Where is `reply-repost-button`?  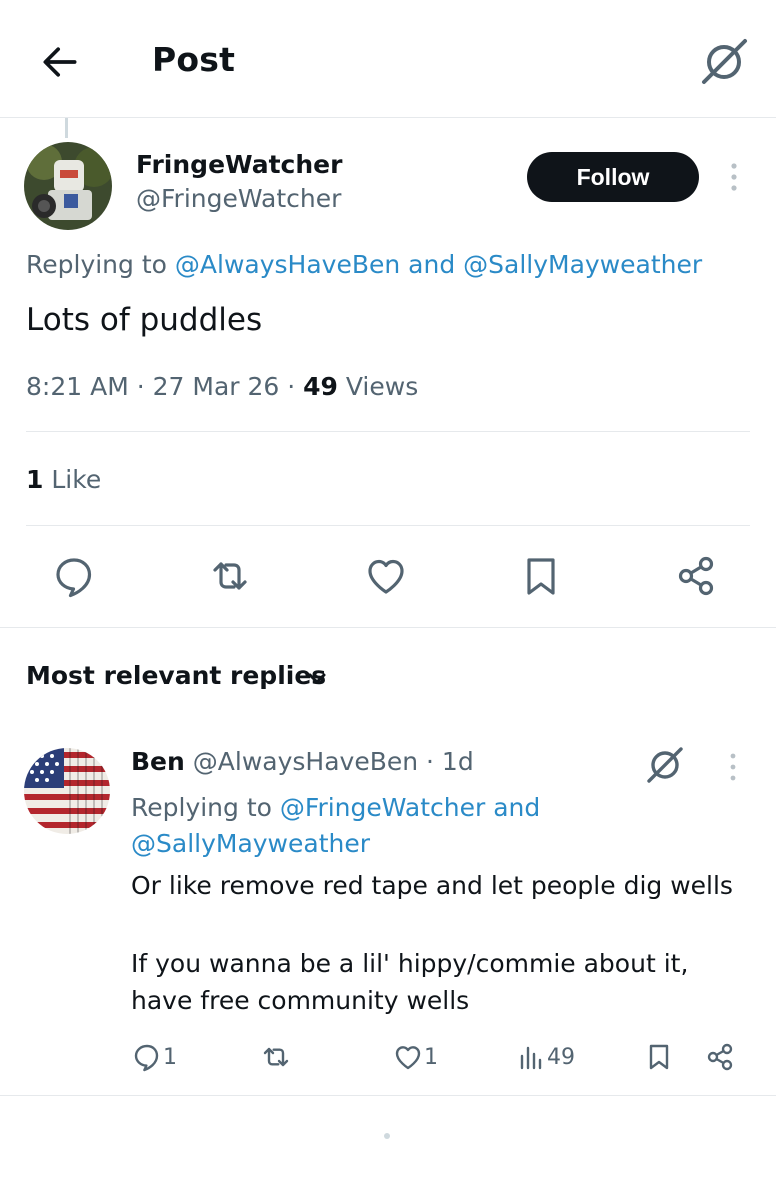 reply-repost-button is located at coordinates (276, 1057).